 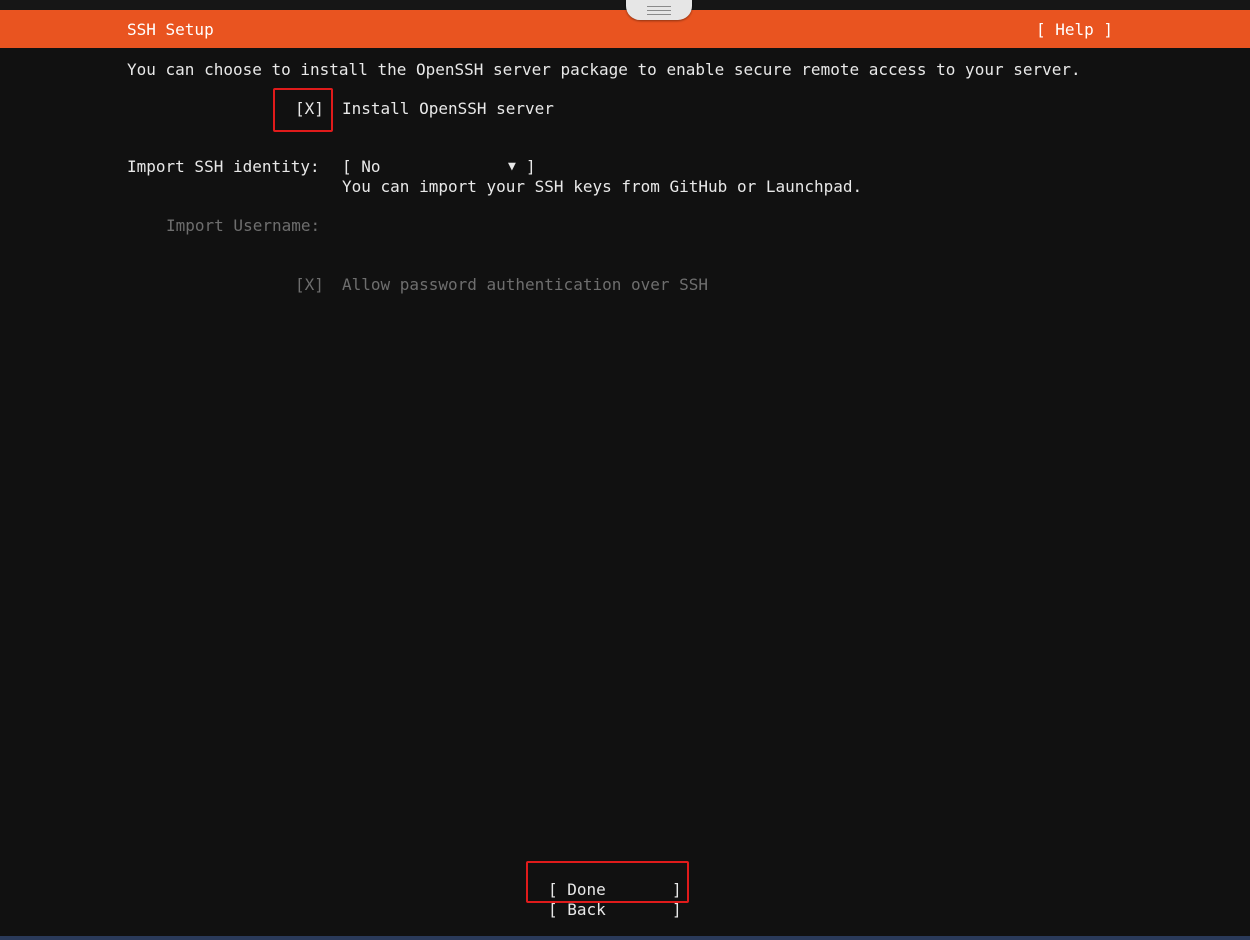 What do you see at coordinates (361, 166) in the screenshot?
I see `select-value: [ No` at bounding box center [361, 166].